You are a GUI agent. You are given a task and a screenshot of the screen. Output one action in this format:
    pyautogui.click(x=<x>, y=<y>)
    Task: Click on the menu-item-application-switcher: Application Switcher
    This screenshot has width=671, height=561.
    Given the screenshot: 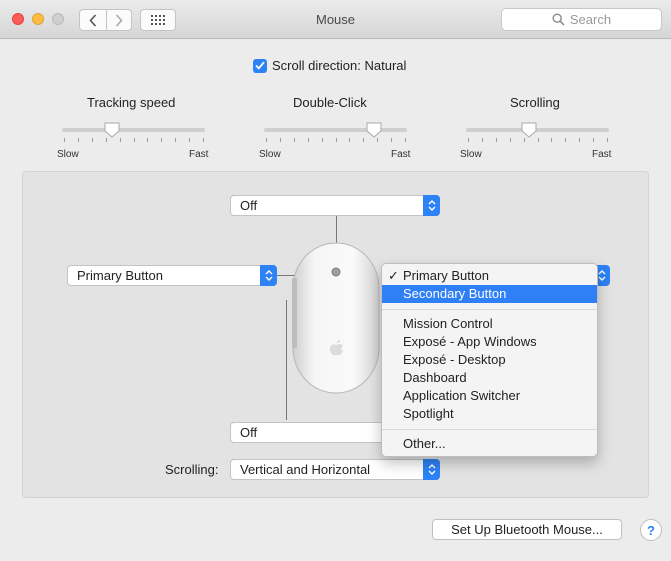 What is the action you would take?
    pyautogui.click(x=489, y=396)
    